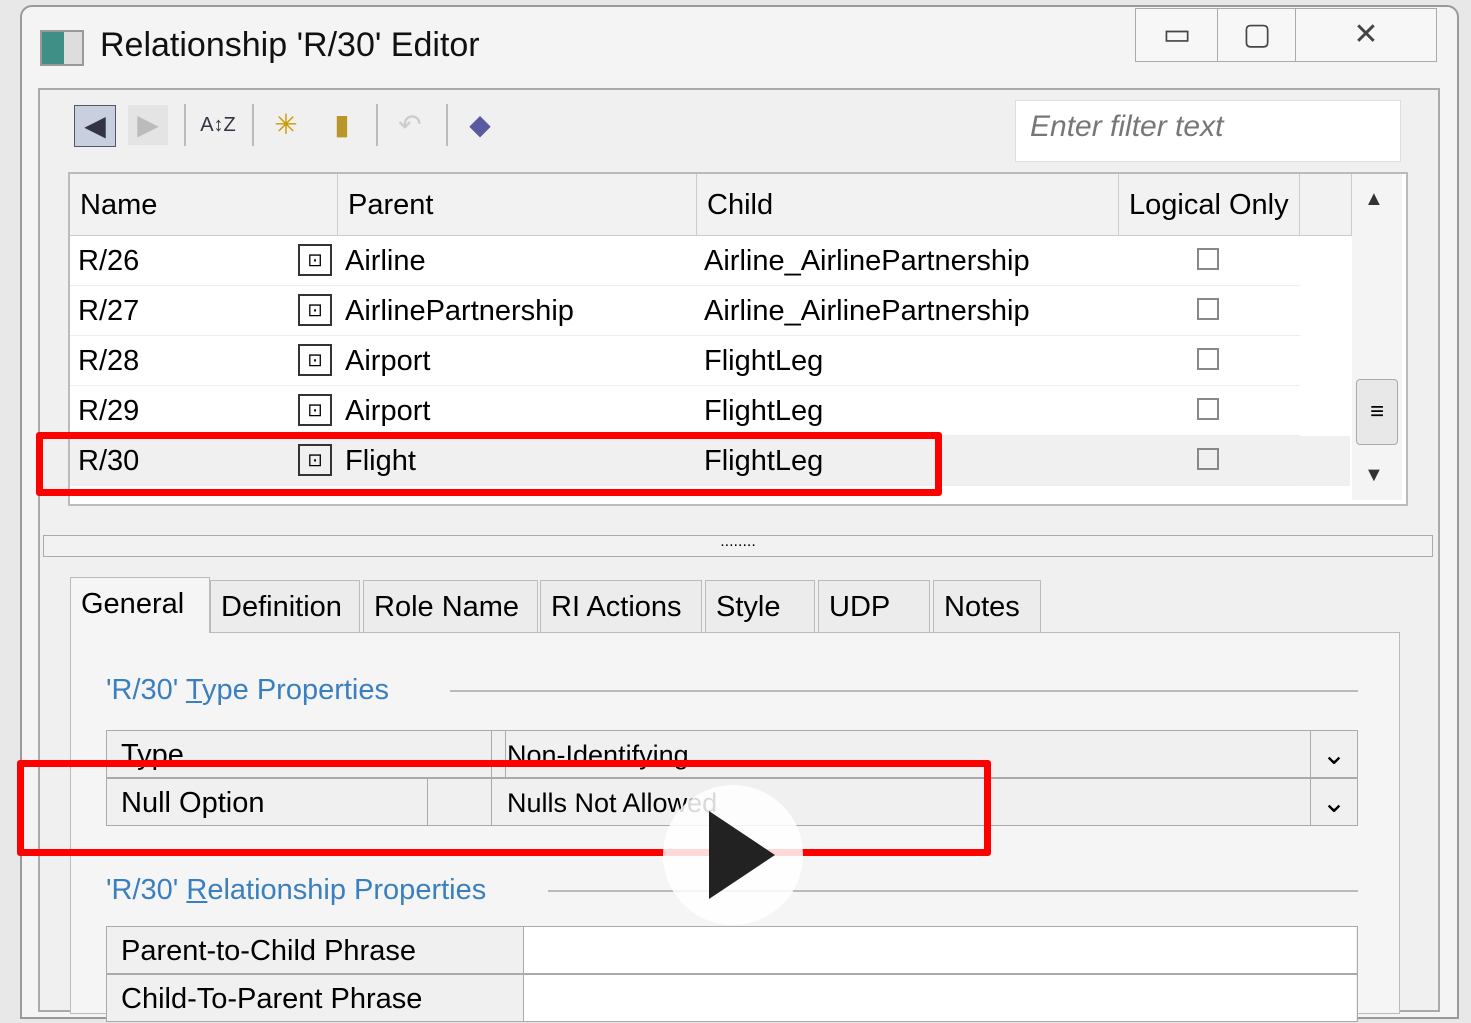  I want to click on tab-udp: UDP, so click(874, 606).